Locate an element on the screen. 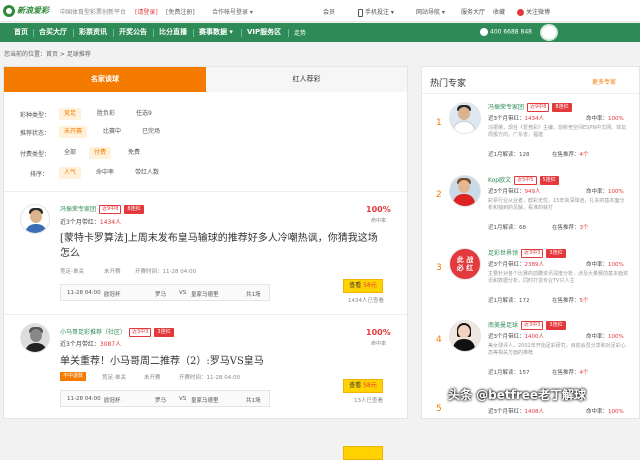 The image size is (640, 460). rank-number: 4 is located at coordinates (439, 340).